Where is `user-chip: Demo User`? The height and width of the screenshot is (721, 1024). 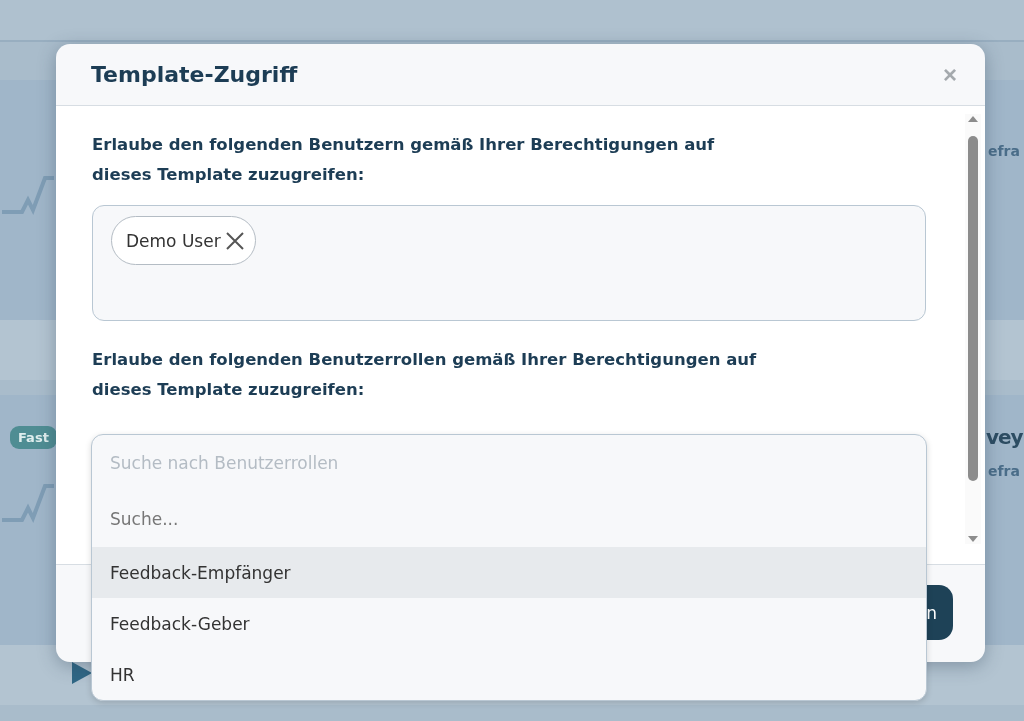 user-chip: Demo User is located at coordinates (183, 240).